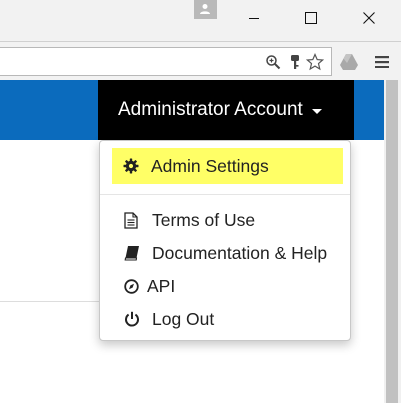 Image resolution: width=401 pixels, height=403 pixels. I want to click on minimize-icon, so click(254, 18).